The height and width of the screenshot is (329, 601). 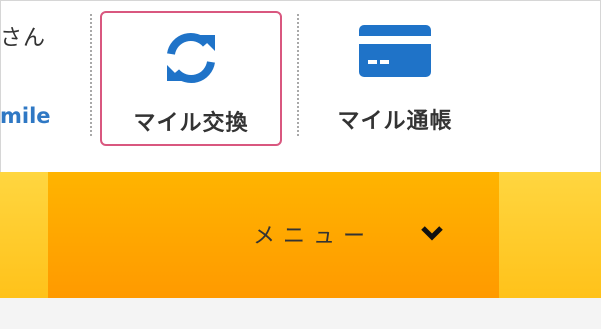 What do you see at coordinates (25, 116) in the screenshot?
I see `mile-link: mile` at bounding box center [25, 116].